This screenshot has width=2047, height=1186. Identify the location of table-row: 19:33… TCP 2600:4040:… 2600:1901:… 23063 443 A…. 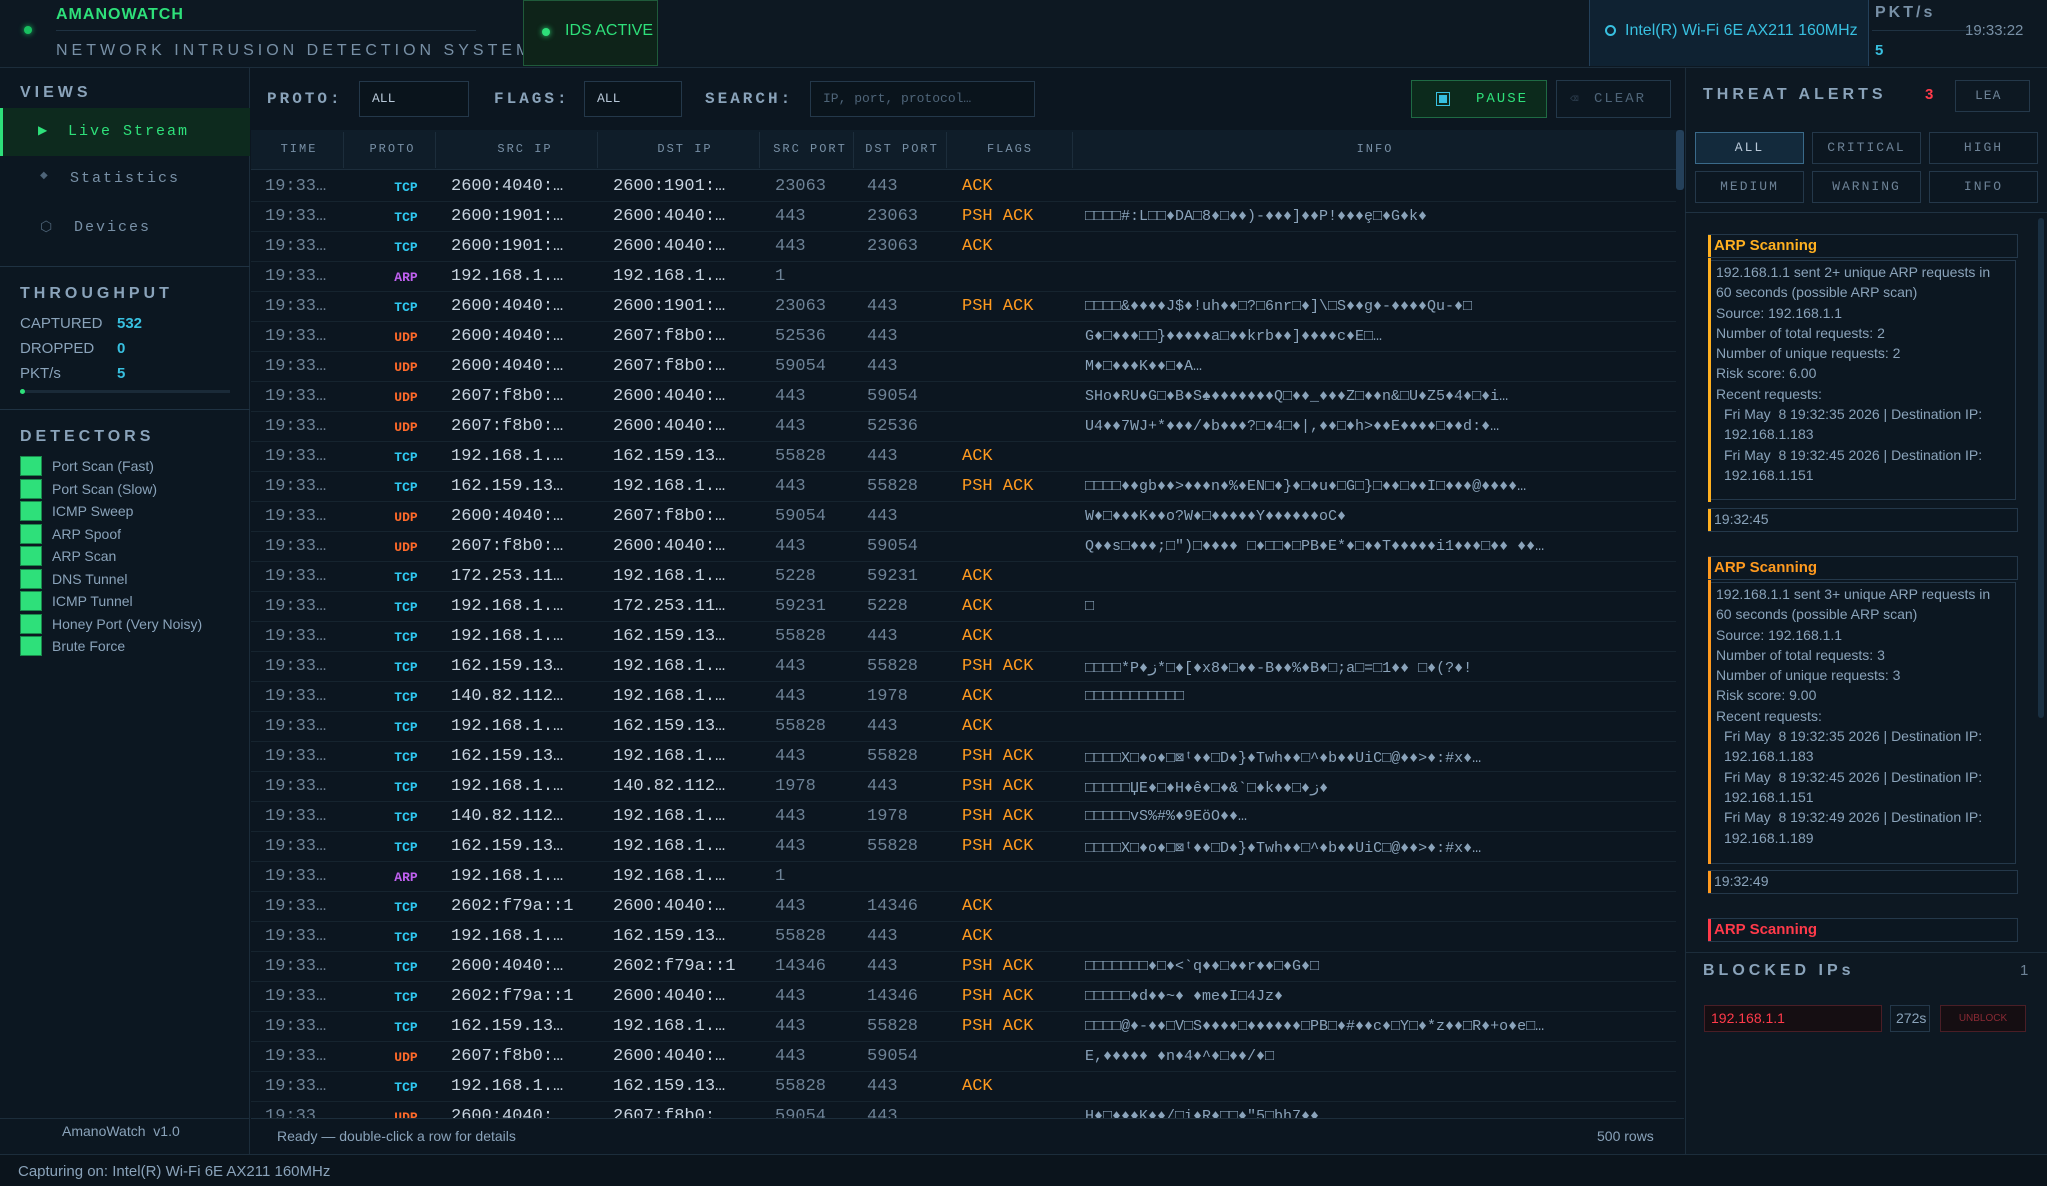
(963, 187).